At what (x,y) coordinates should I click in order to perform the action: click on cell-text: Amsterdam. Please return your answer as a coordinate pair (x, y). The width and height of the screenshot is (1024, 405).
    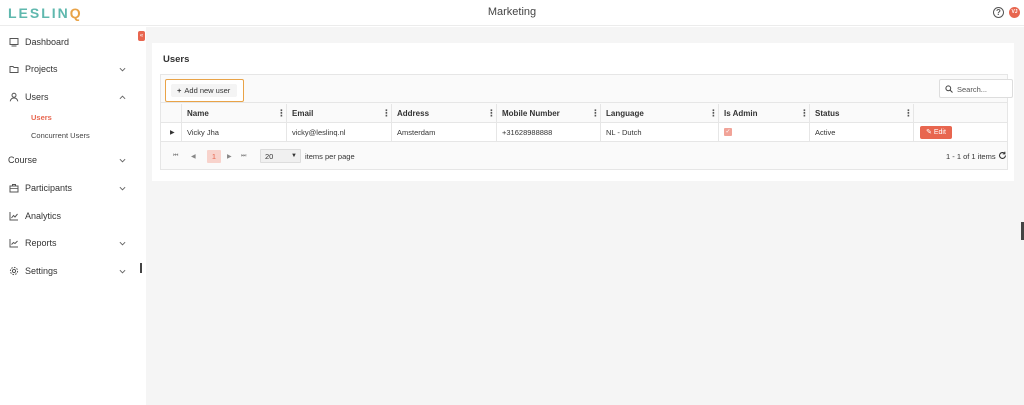
    Looking at the image, I should click on (416, 132).